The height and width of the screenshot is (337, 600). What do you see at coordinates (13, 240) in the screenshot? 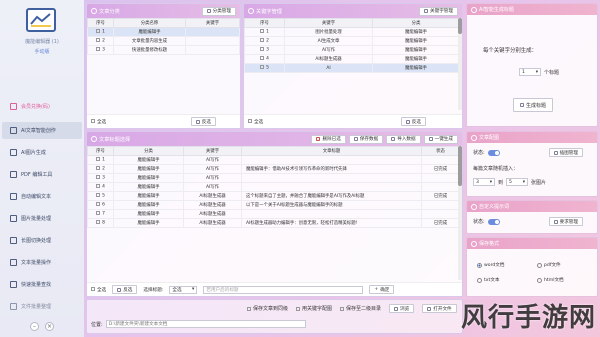
I see `long-image-icon` at bounding box center [13, 240].